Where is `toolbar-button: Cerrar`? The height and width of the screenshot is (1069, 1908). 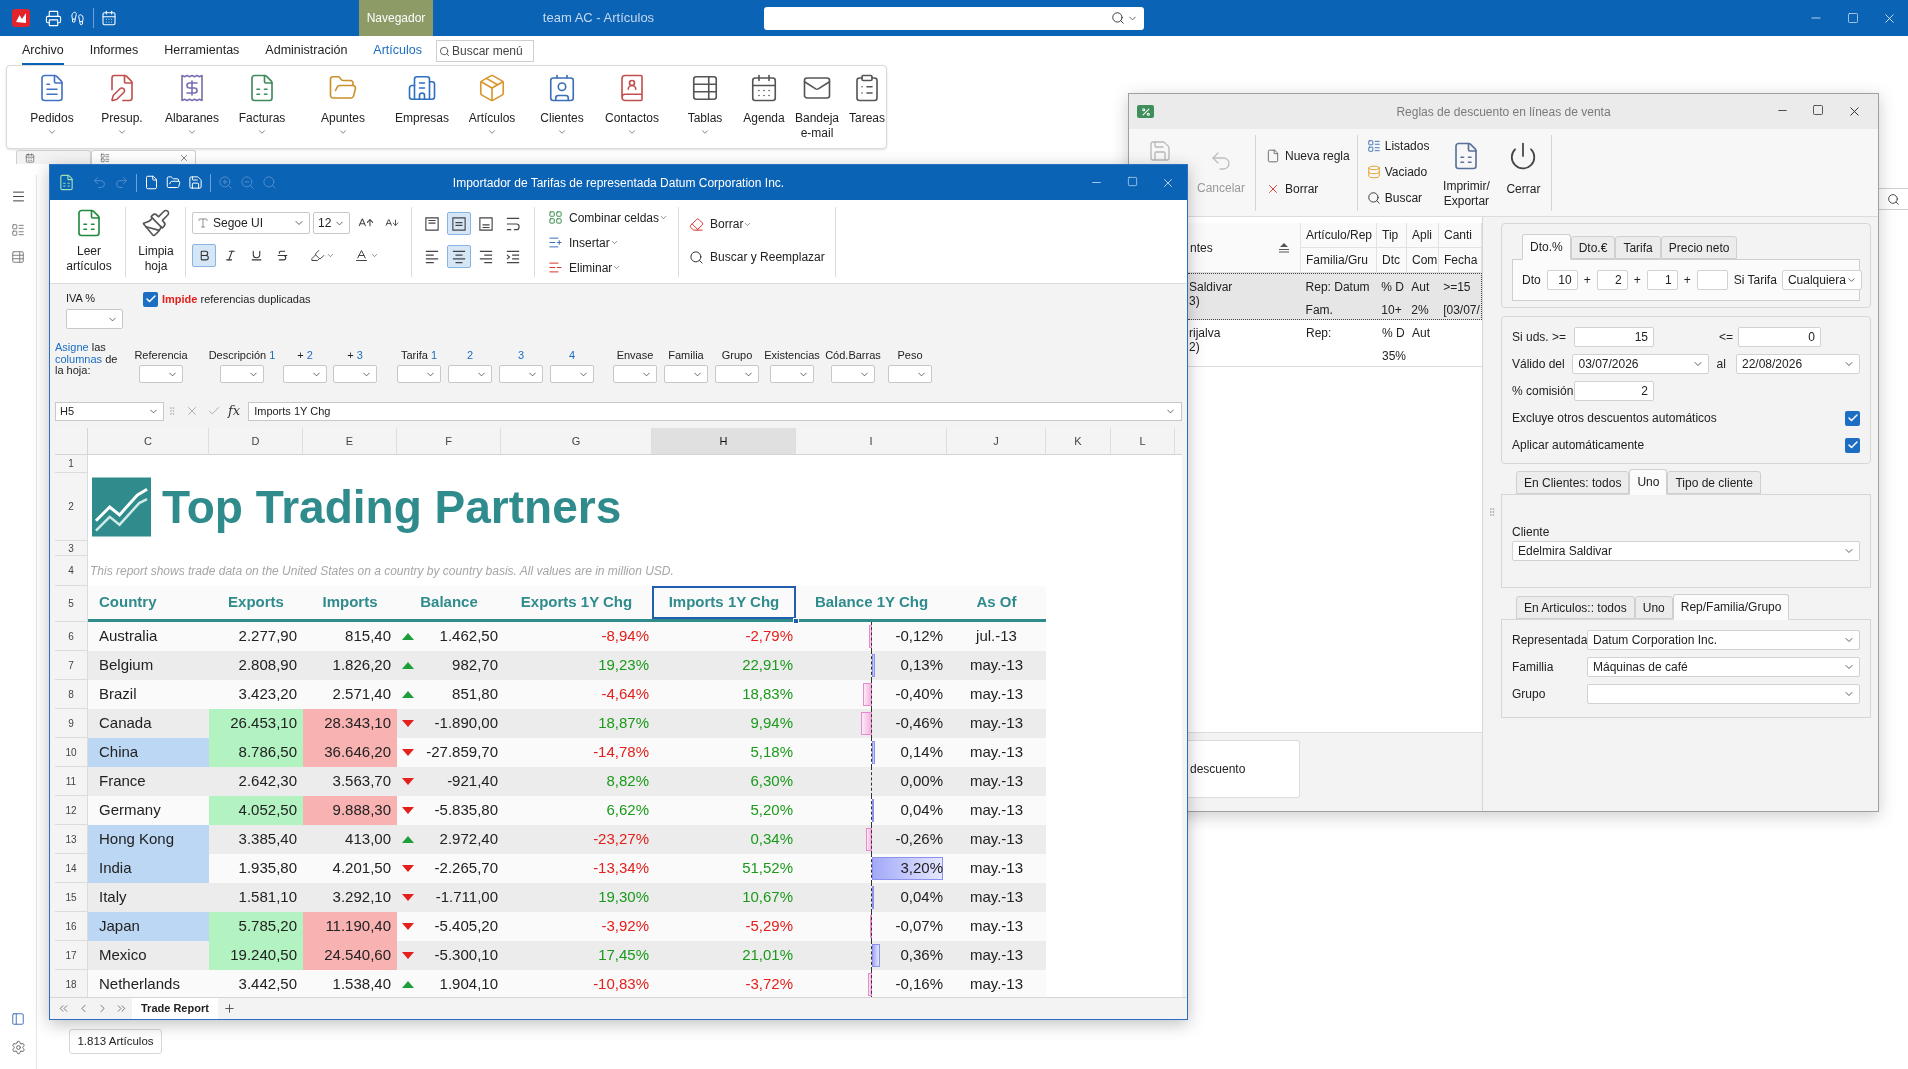
toolbar-button: Cerrar is located at coordinates (1523, 163).